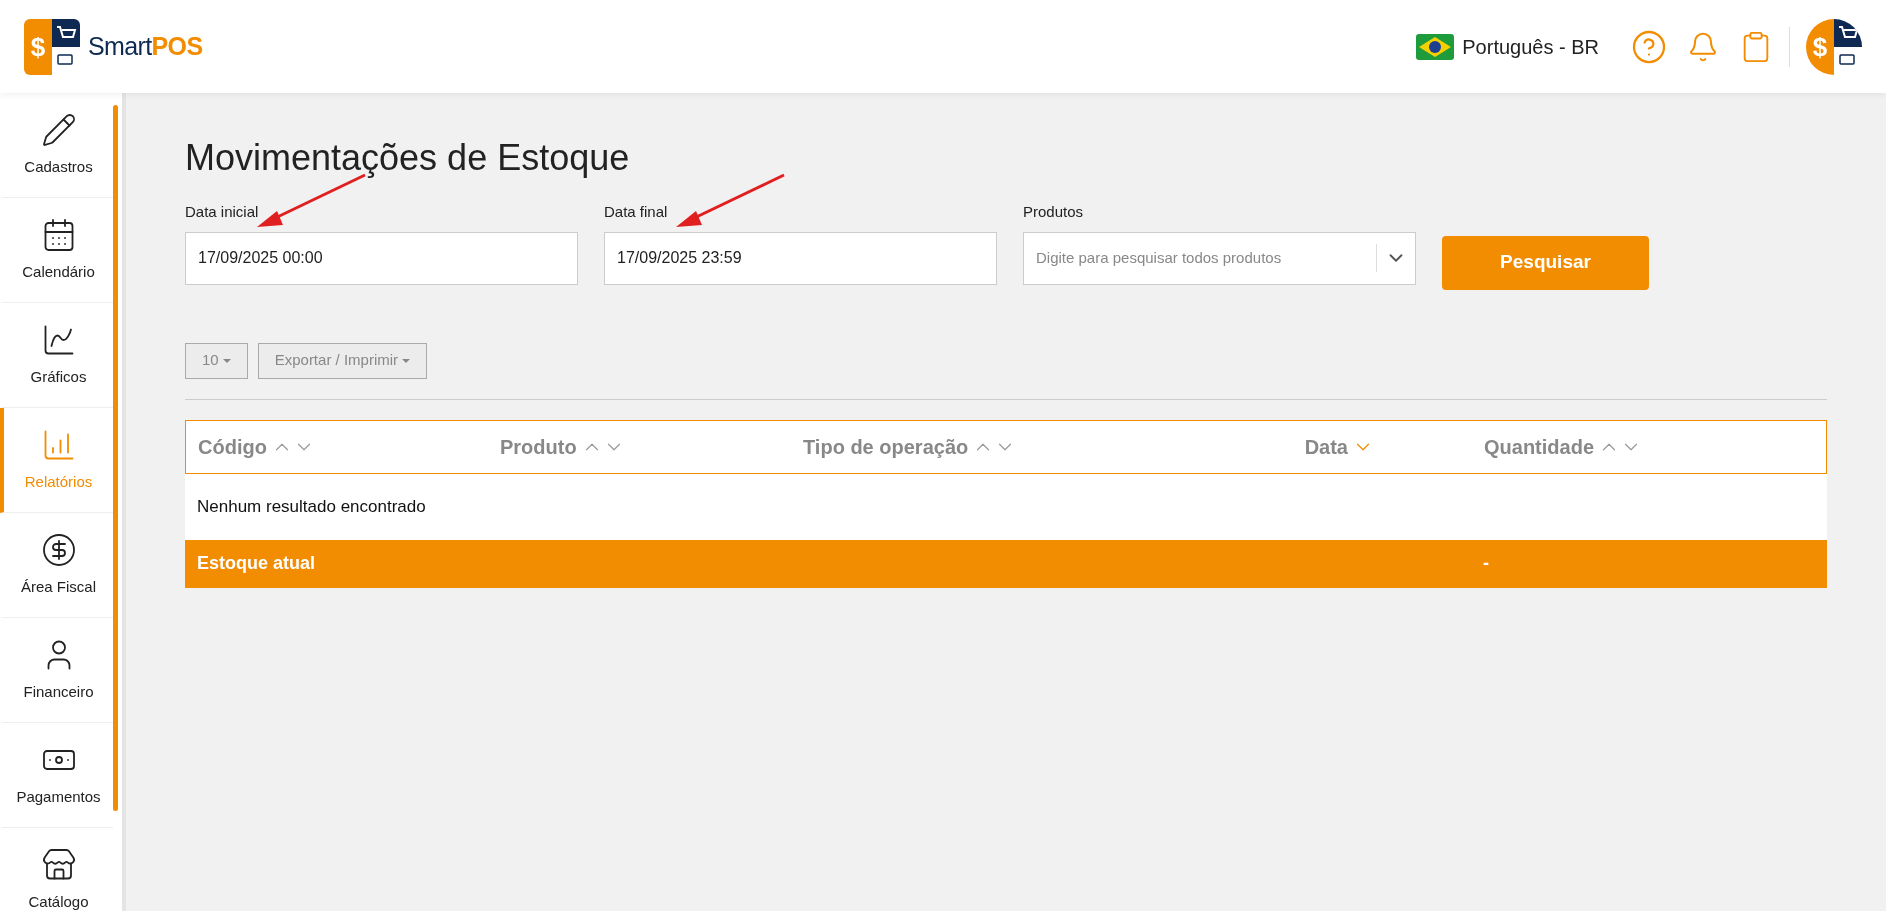  What do you see at coordinates (232, 446) in the screenshot?
I see `column-header: Código` at bounding box center [232, 446].